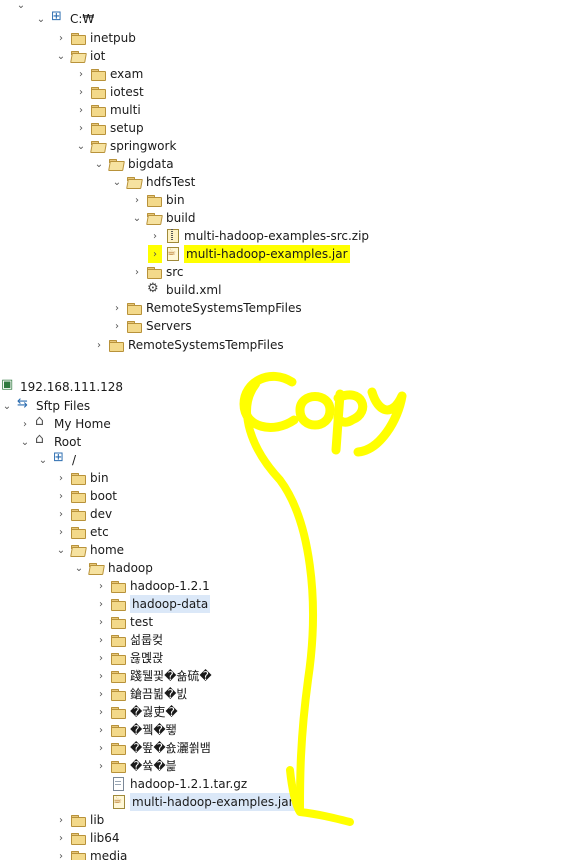  What do you see at coordinates (49, 441) in the screenshot?
I see `tree-row-root: ⌄ Root` at bounding box center [49, 441].